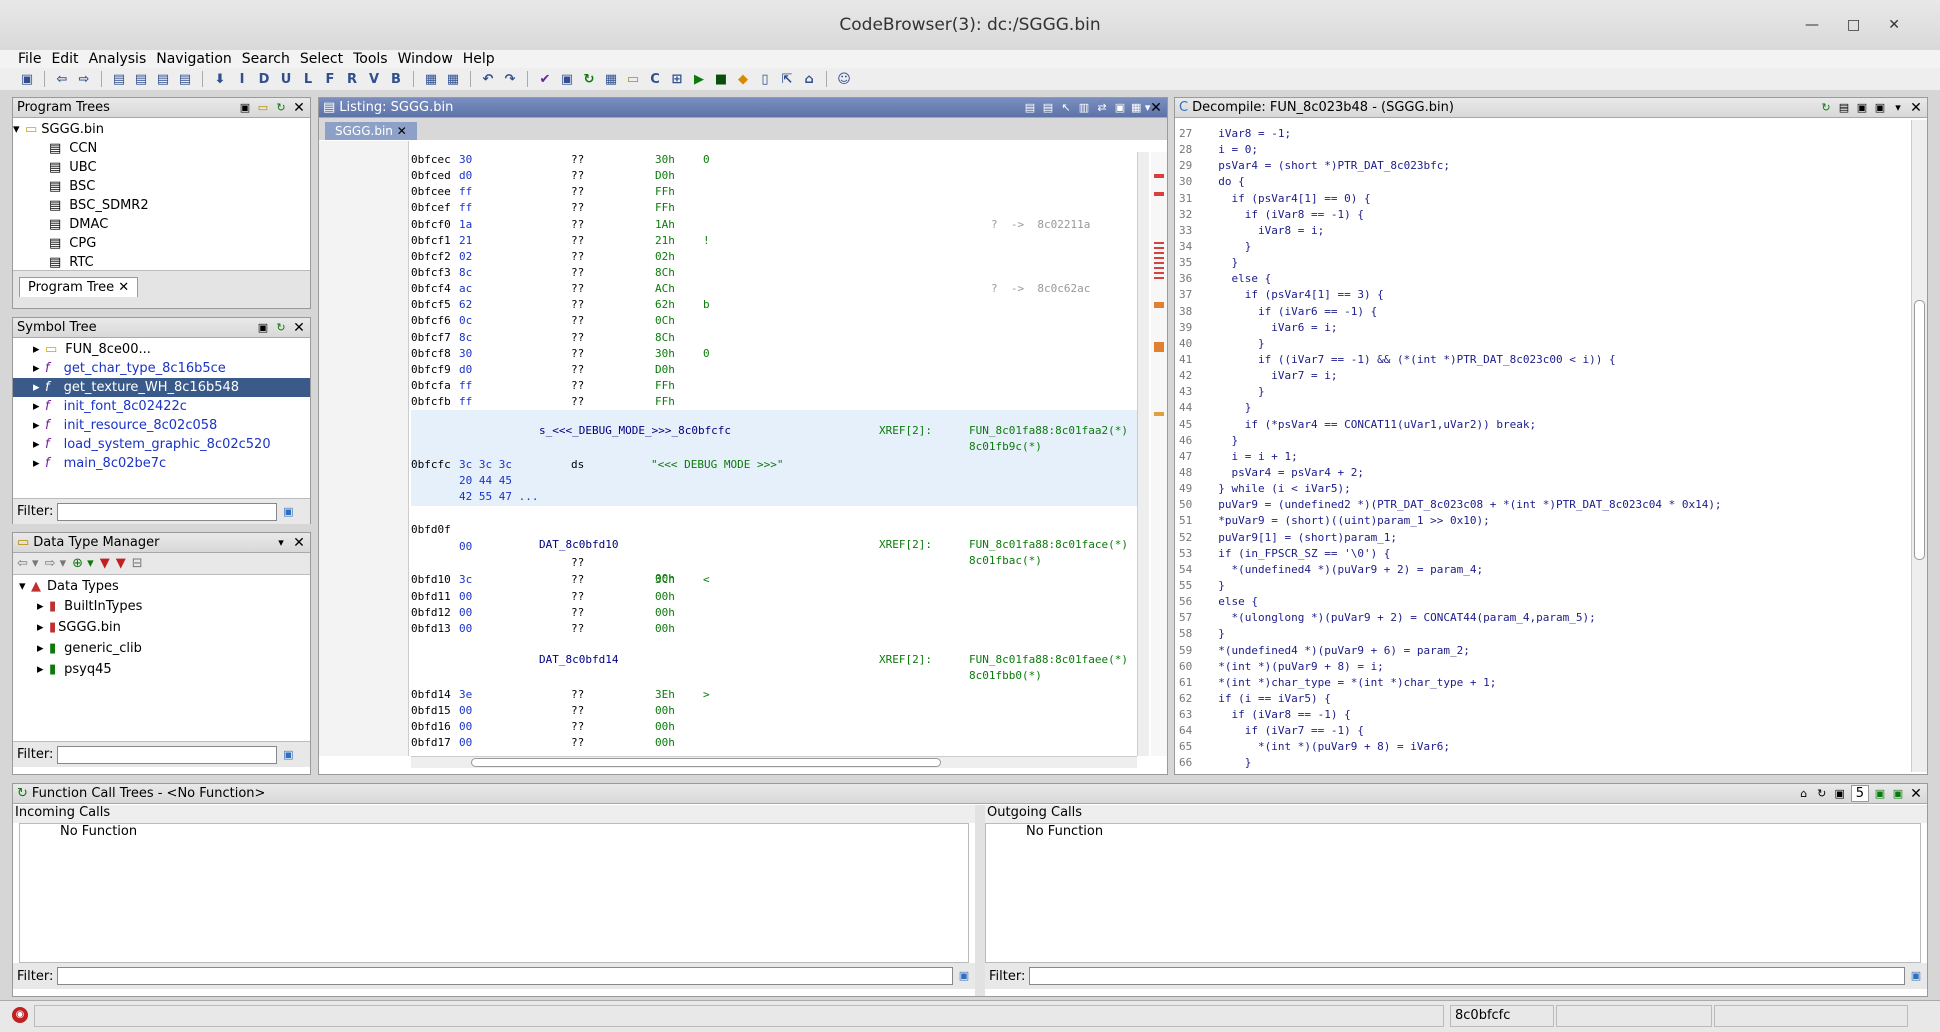 The width and height of the screenshot is (1940, 1032). Describe the element at coordinates (161, 186) in the screenshot. I see `tree-item: ▤ BSC` at that location.